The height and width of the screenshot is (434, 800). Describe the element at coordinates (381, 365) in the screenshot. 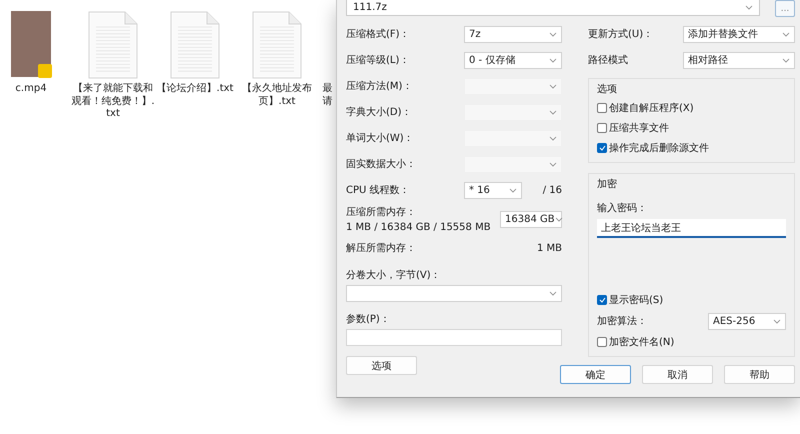

I see `options-button: 选项` at that location.